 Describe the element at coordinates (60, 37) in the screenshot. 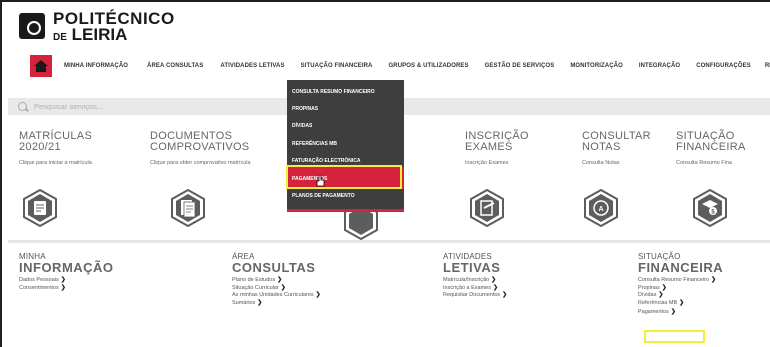

I see `logo-de: DE` at that location.